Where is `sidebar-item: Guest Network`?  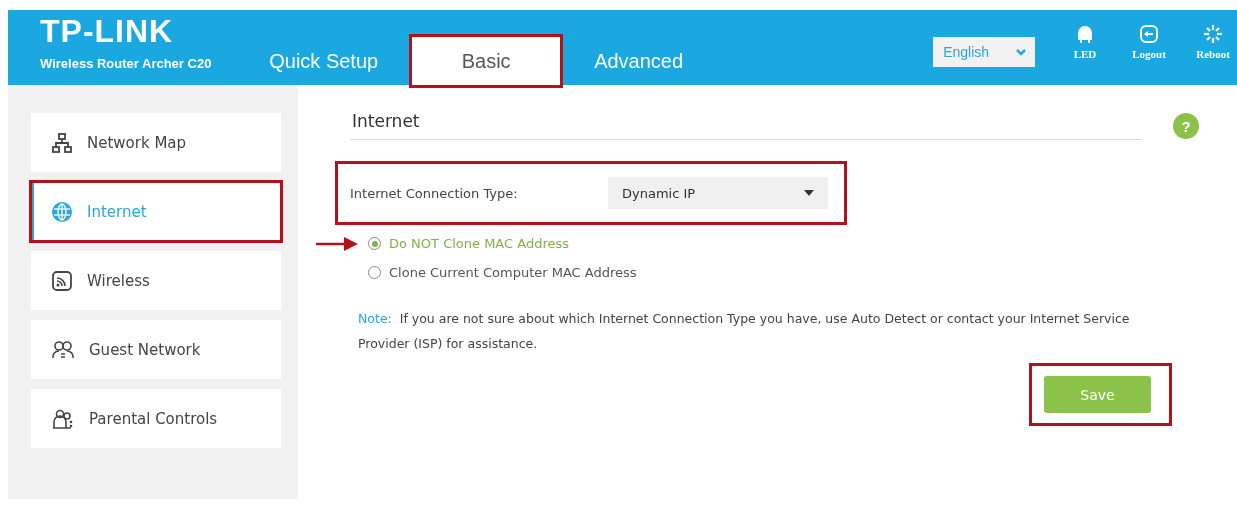
sidebar-item: Guest Network is located at coordinates (156, 349).